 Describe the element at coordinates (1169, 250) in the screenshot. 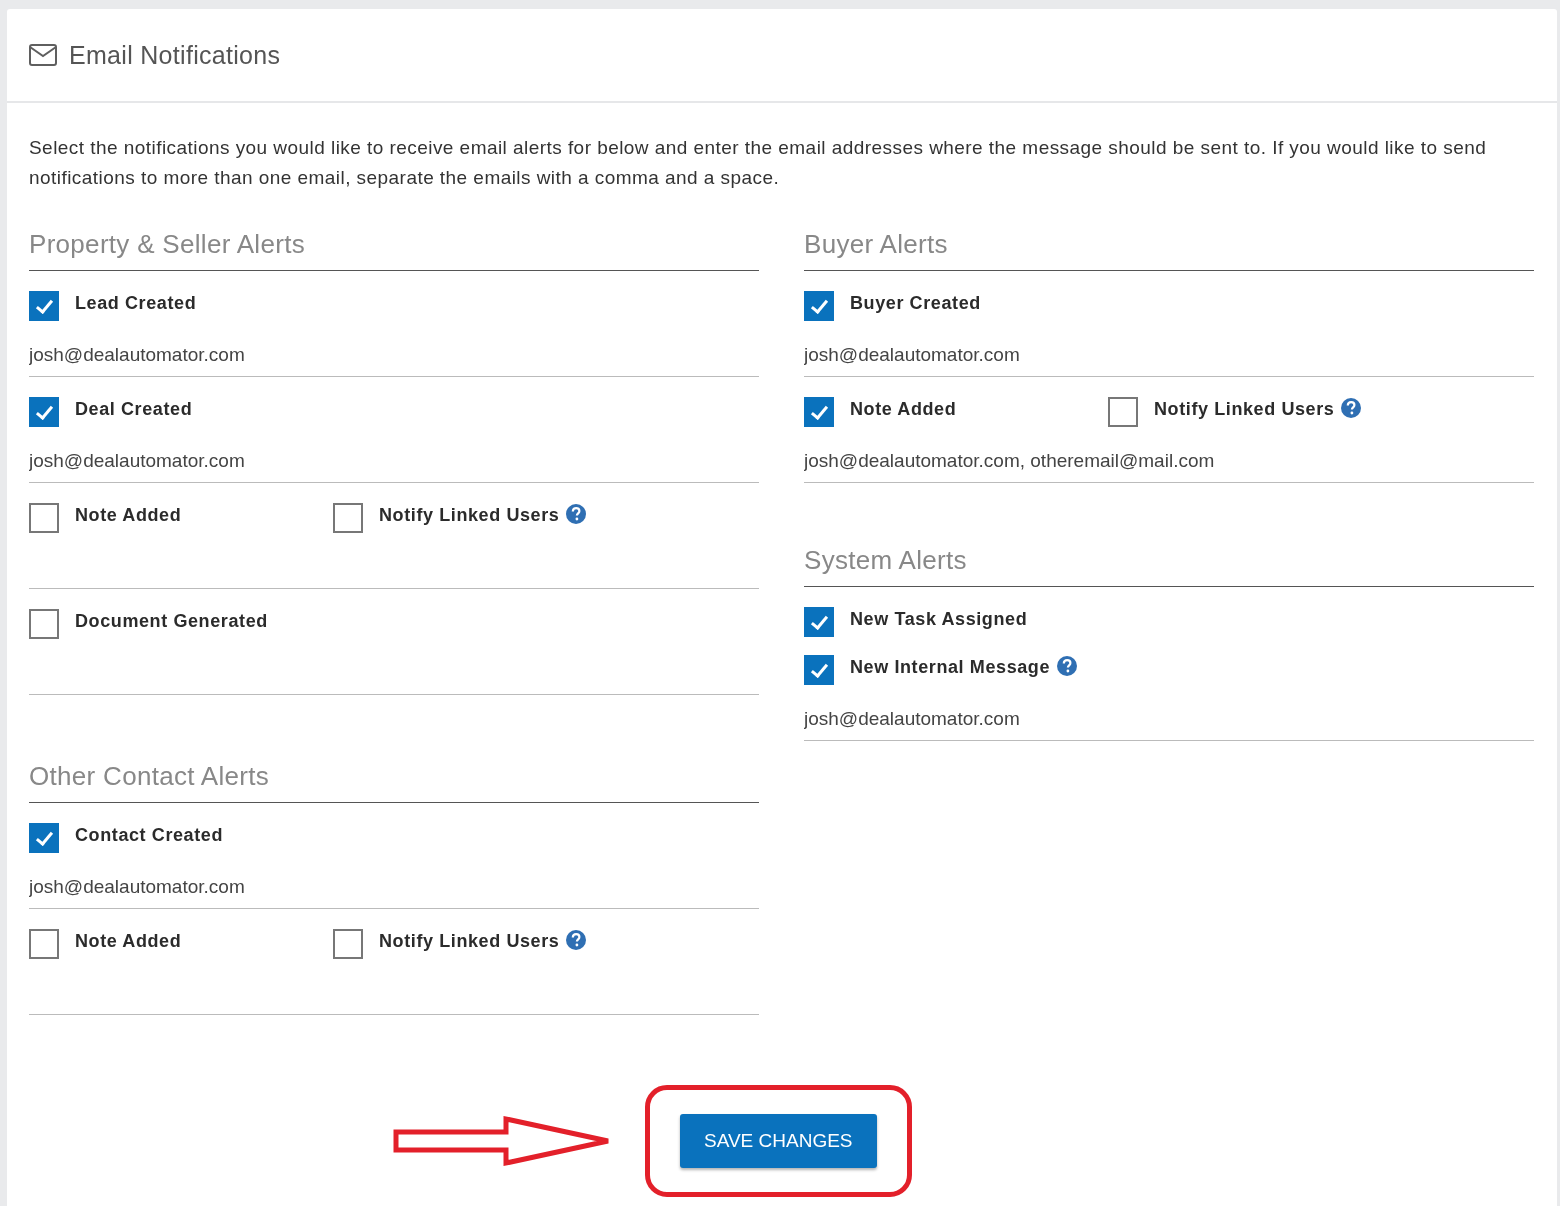

I see `section-heading: Buyer Alerts` at that location.